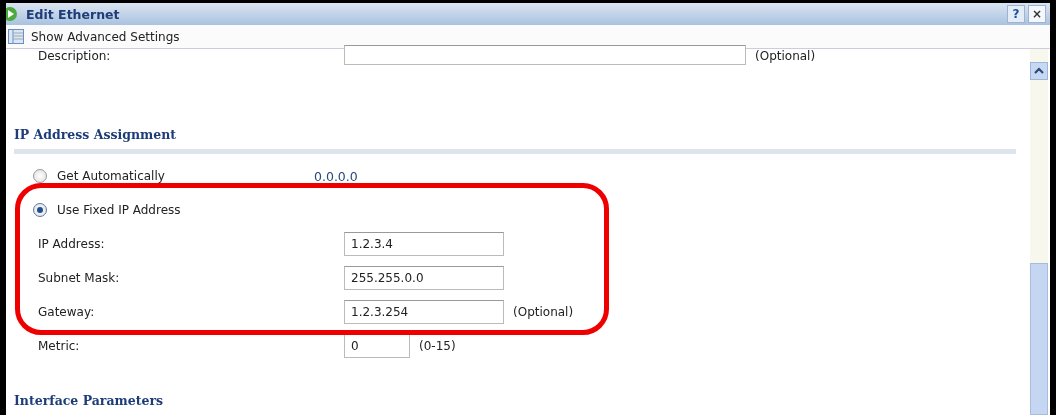 The image size is (1056, 415). I want to click on input-field: 1.2.3.254, so click(424, 312).